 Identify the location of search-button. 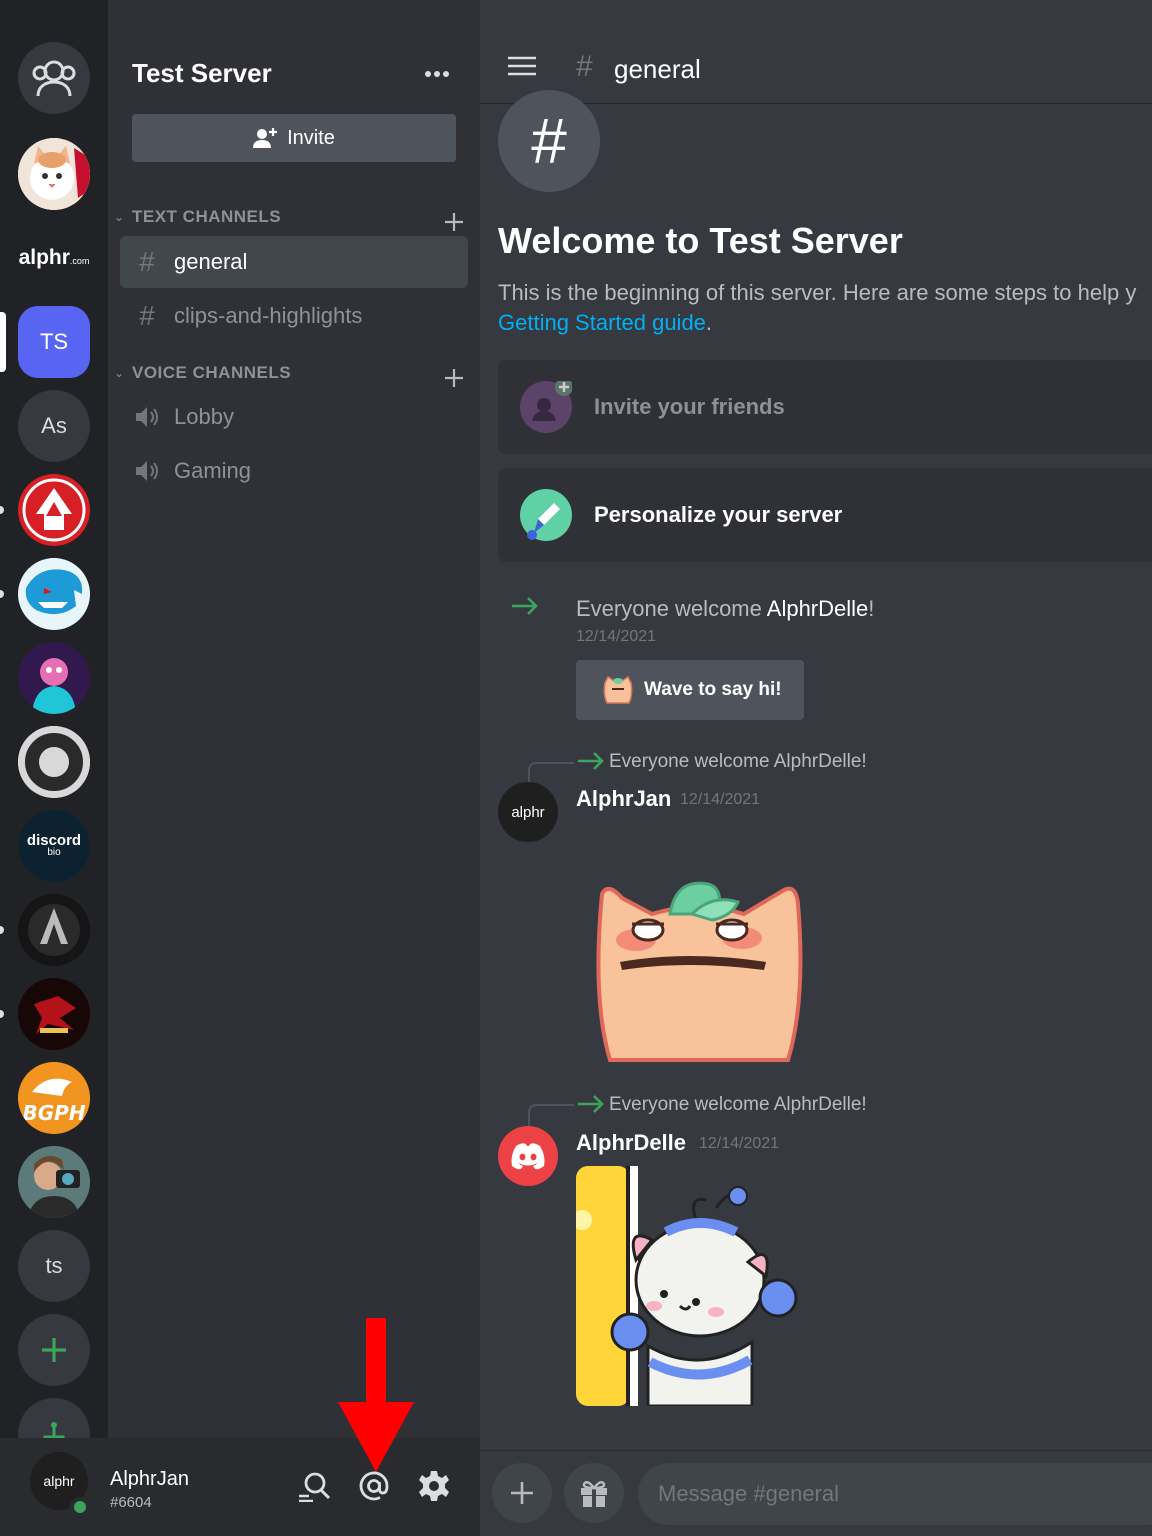
(314, 1486).